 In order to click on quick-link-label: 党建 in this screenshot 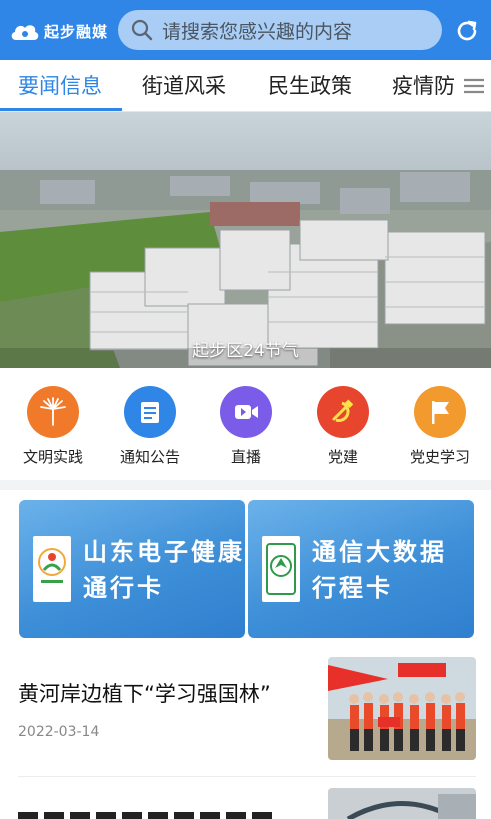, I will do `click(342, 457)`.